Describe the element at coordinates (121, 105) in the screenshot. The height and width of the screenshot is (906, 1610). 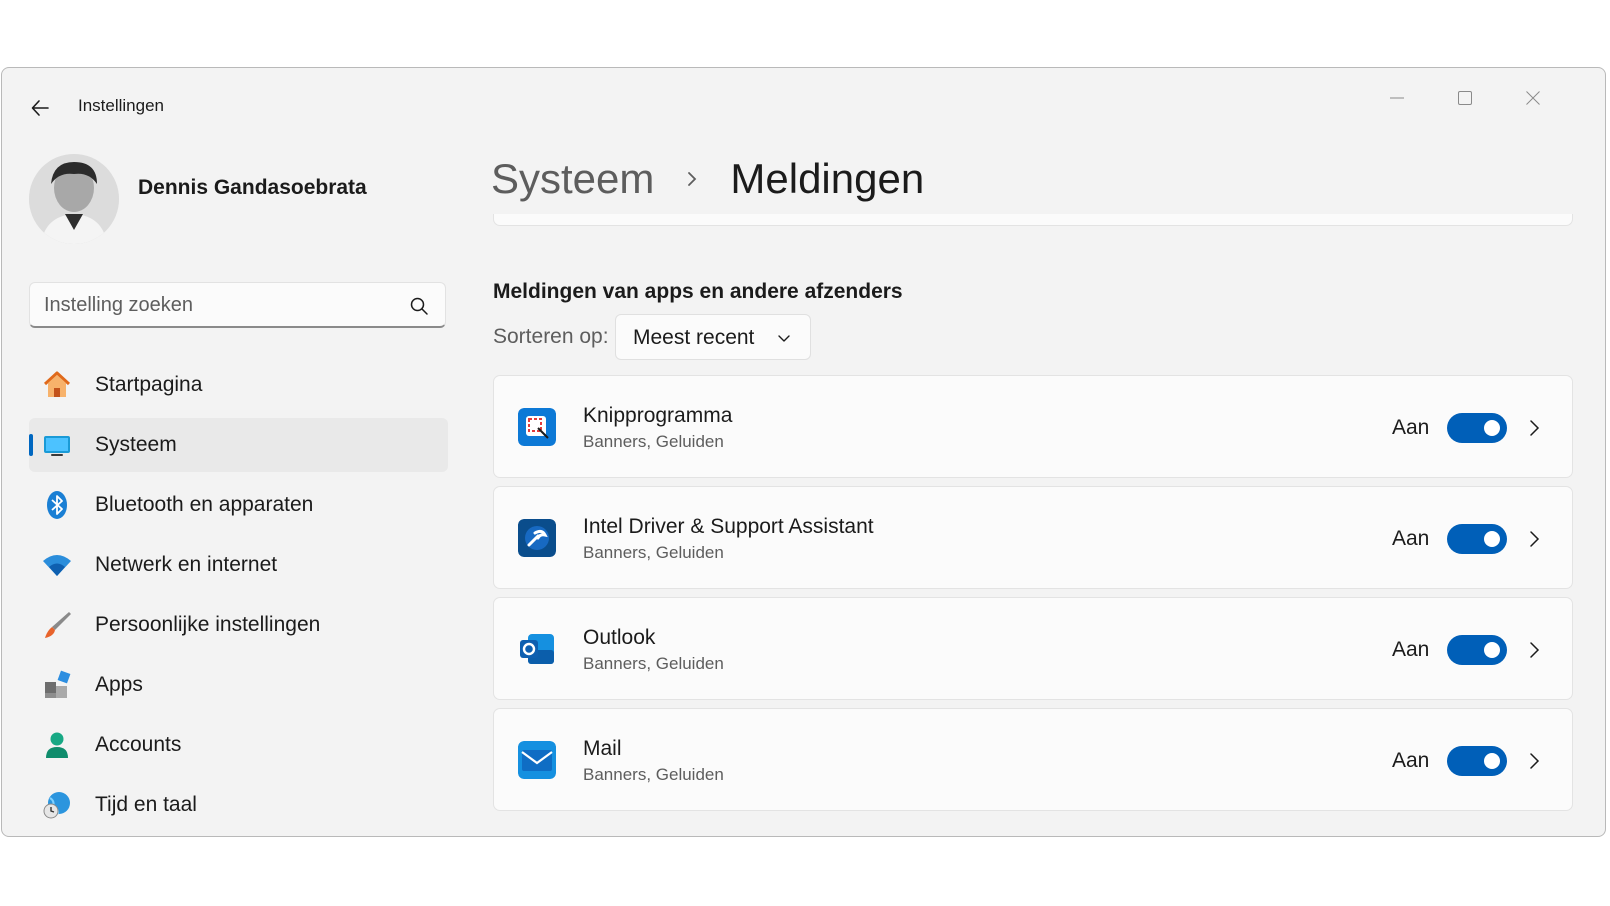
I see `window-title: Instellingen` at that location.